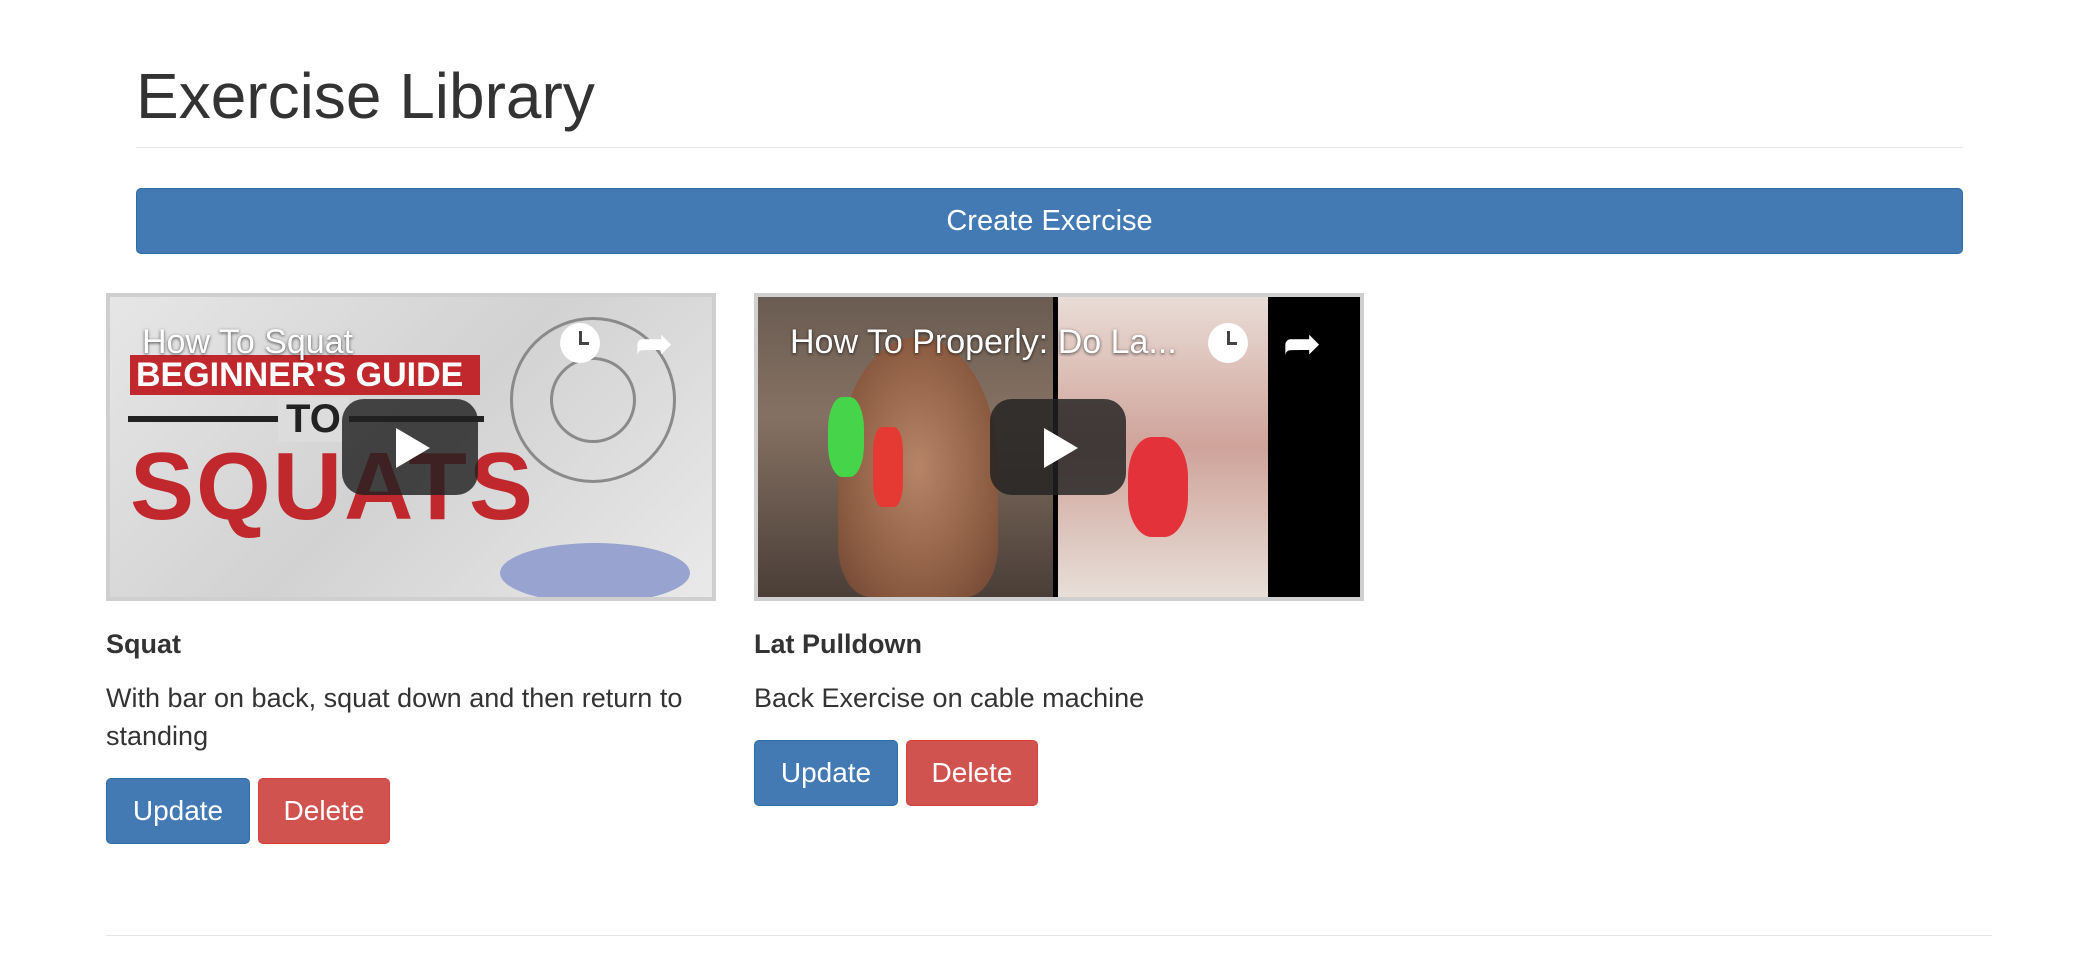  Describe the element at coordinates (144, 644) in the screenshot. I see `exercise-name: Squat` at that location.